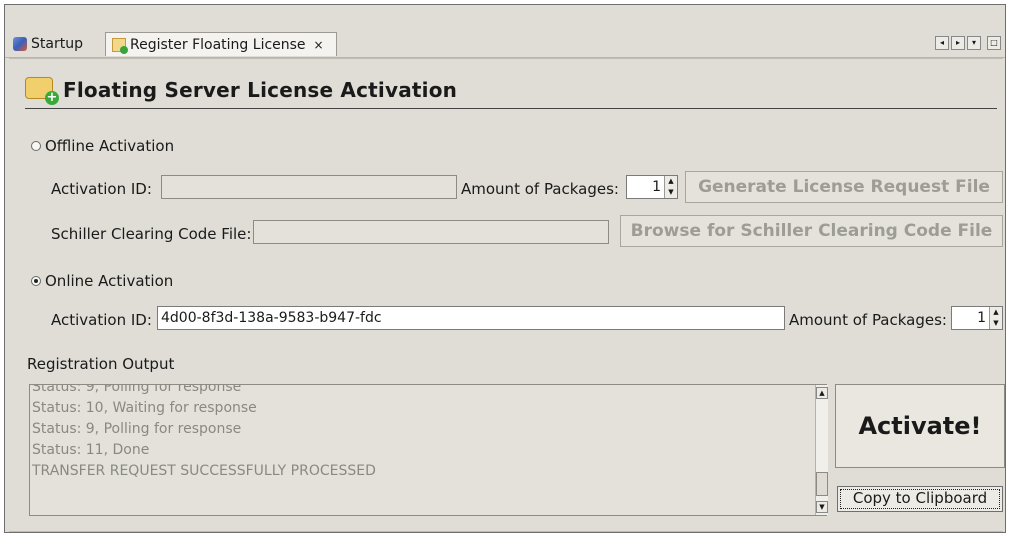  I want to click on radio-button, so click(36, 146).